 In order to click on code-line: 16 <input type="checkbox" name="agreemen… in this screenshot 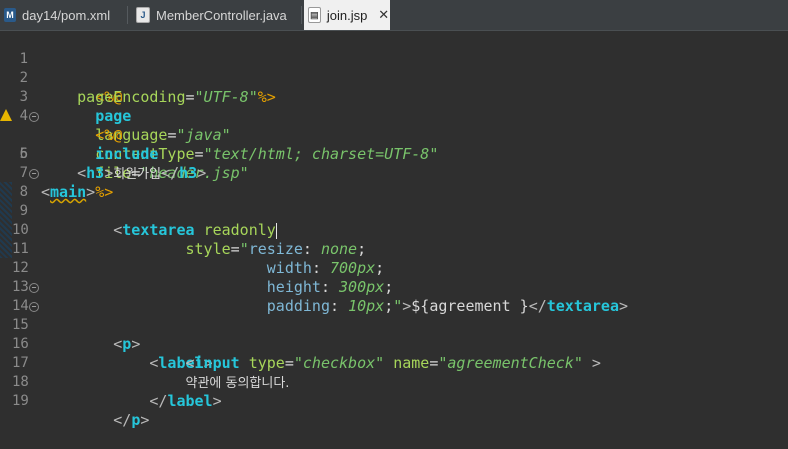, I will do `click(394, 344)`.